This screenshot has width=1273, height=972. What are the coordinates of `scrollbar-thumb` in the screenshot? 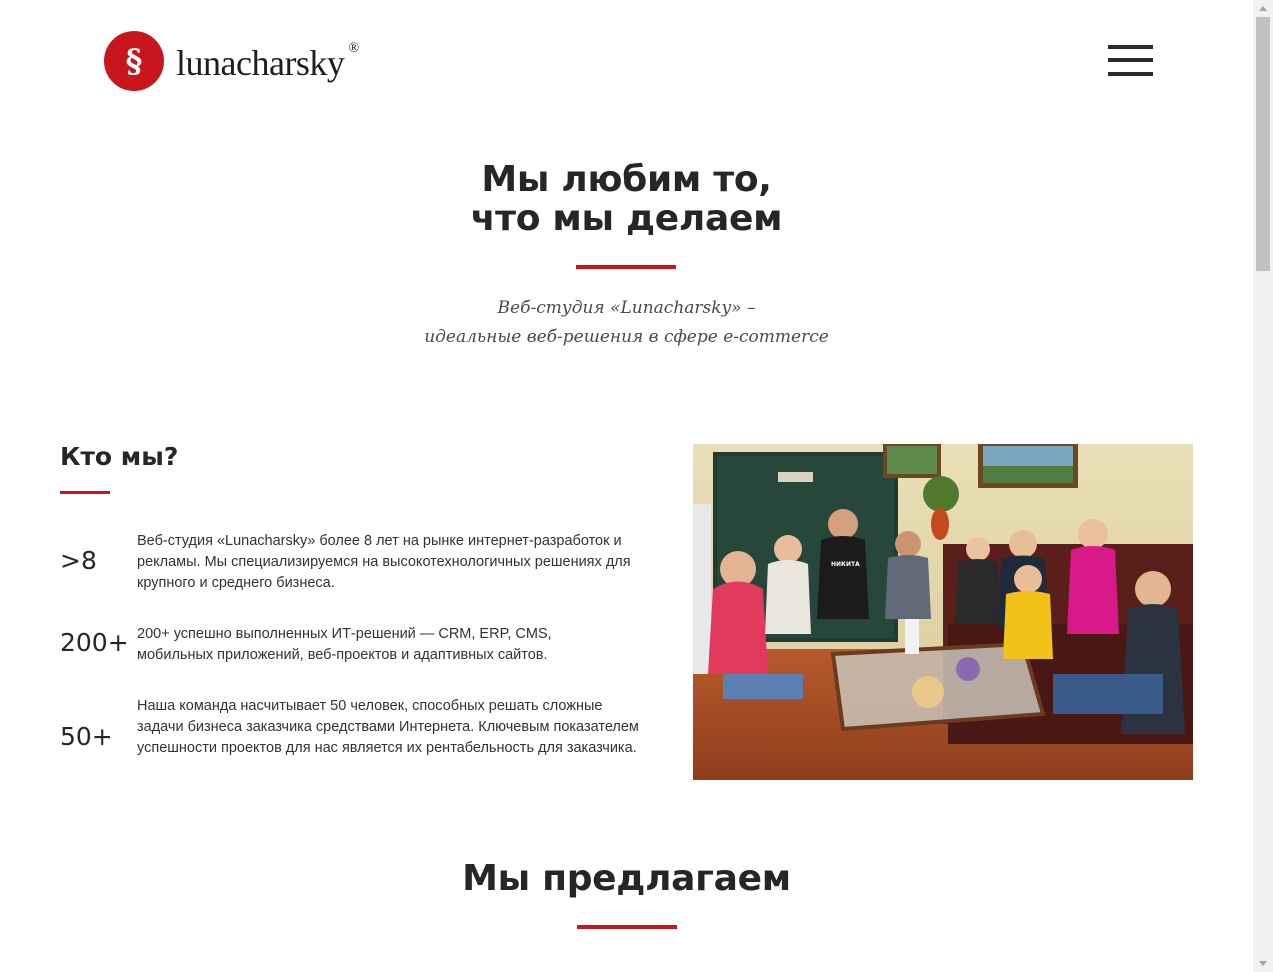 It's located at (1263, 144).